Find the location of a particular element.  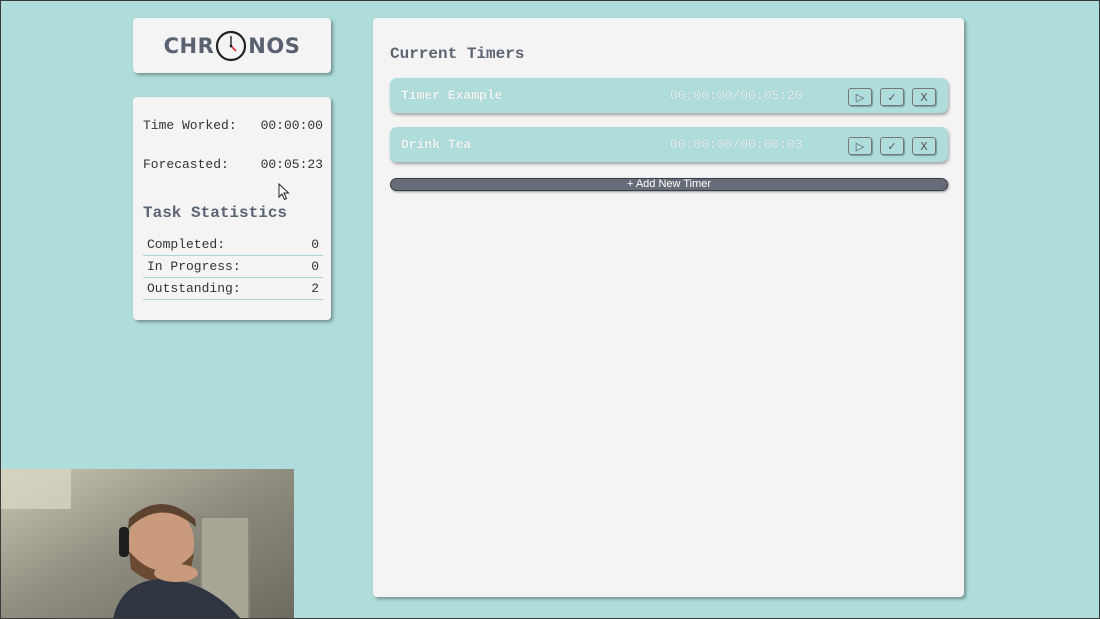

add-new-timer-button: + Add New Timer is located at coordinates (669, 184).